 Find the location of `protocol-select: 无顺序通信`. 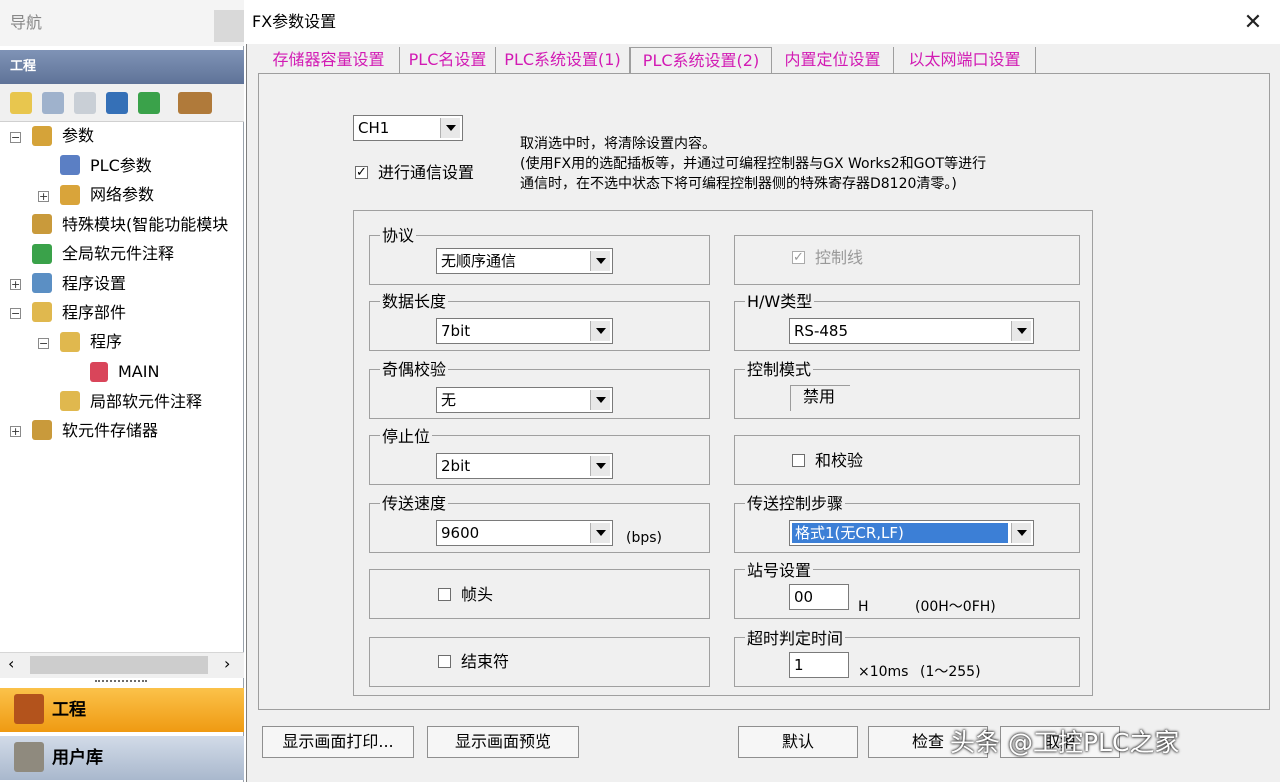

protocol-select: 无顺序通信 is located at coordinates (524, 261).